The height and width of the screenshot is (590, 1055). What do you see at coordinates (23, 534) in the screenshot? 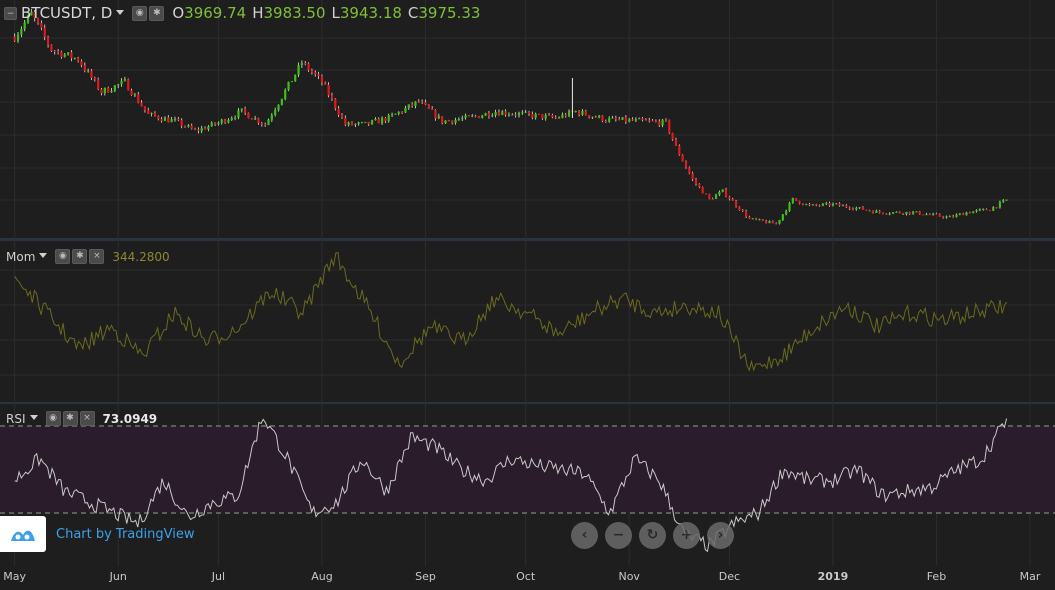
I see `tradingview-logo-icon` at bounding box center [23, 534].